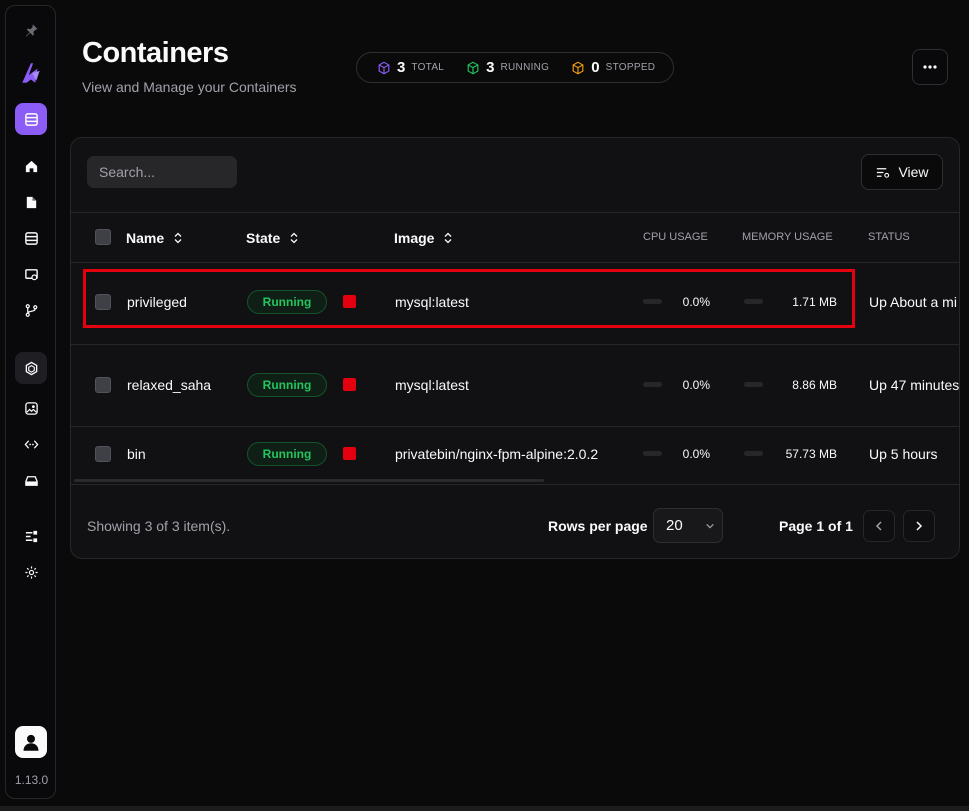 Image resolution: width=969 pixels, height=811 pixels. Describe the element at coordinates (31, 238) in the screenshot. I see `servers-icon` at that location.